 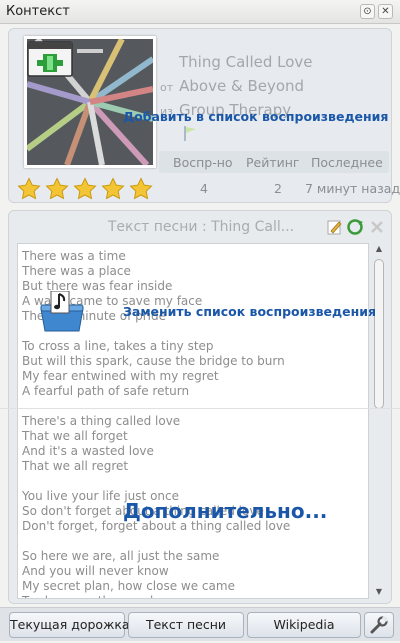 I want to click on scroll-down-icon: ▼, so click(x=379, y=592).